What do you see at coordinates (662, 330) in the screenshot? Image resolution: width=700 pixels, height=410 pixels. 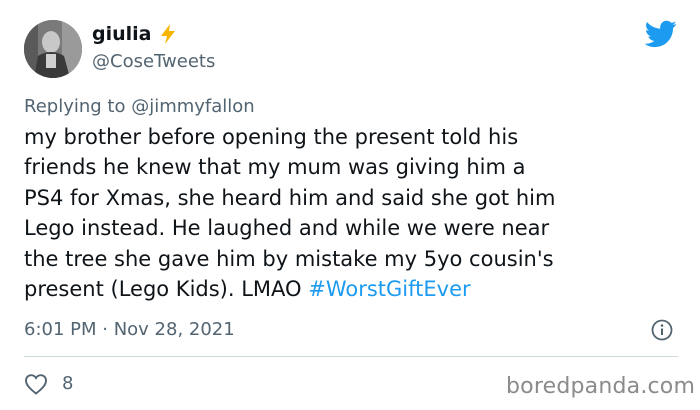 I see `info-icon` at bounding box center [662, 330].